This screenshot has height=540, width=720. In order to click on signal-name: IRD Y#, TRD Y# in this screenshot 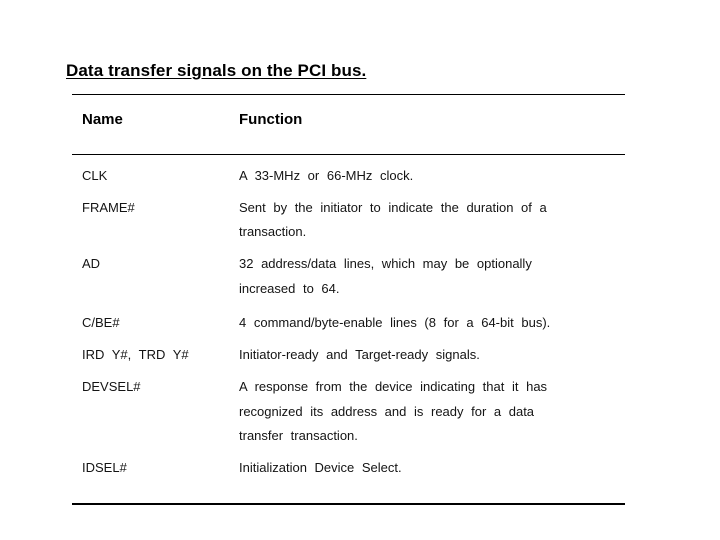, I will do `click(135, 354)`.